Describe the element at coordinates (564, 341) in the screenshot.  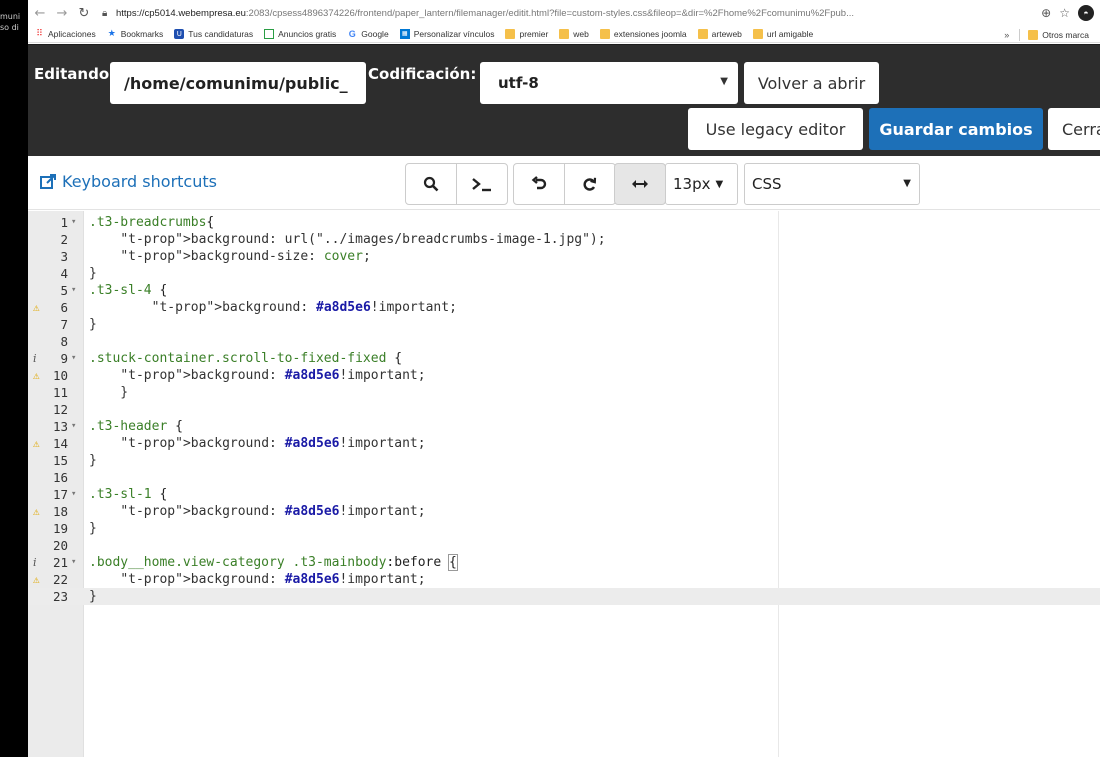
I see `code-line: 8` at that location.